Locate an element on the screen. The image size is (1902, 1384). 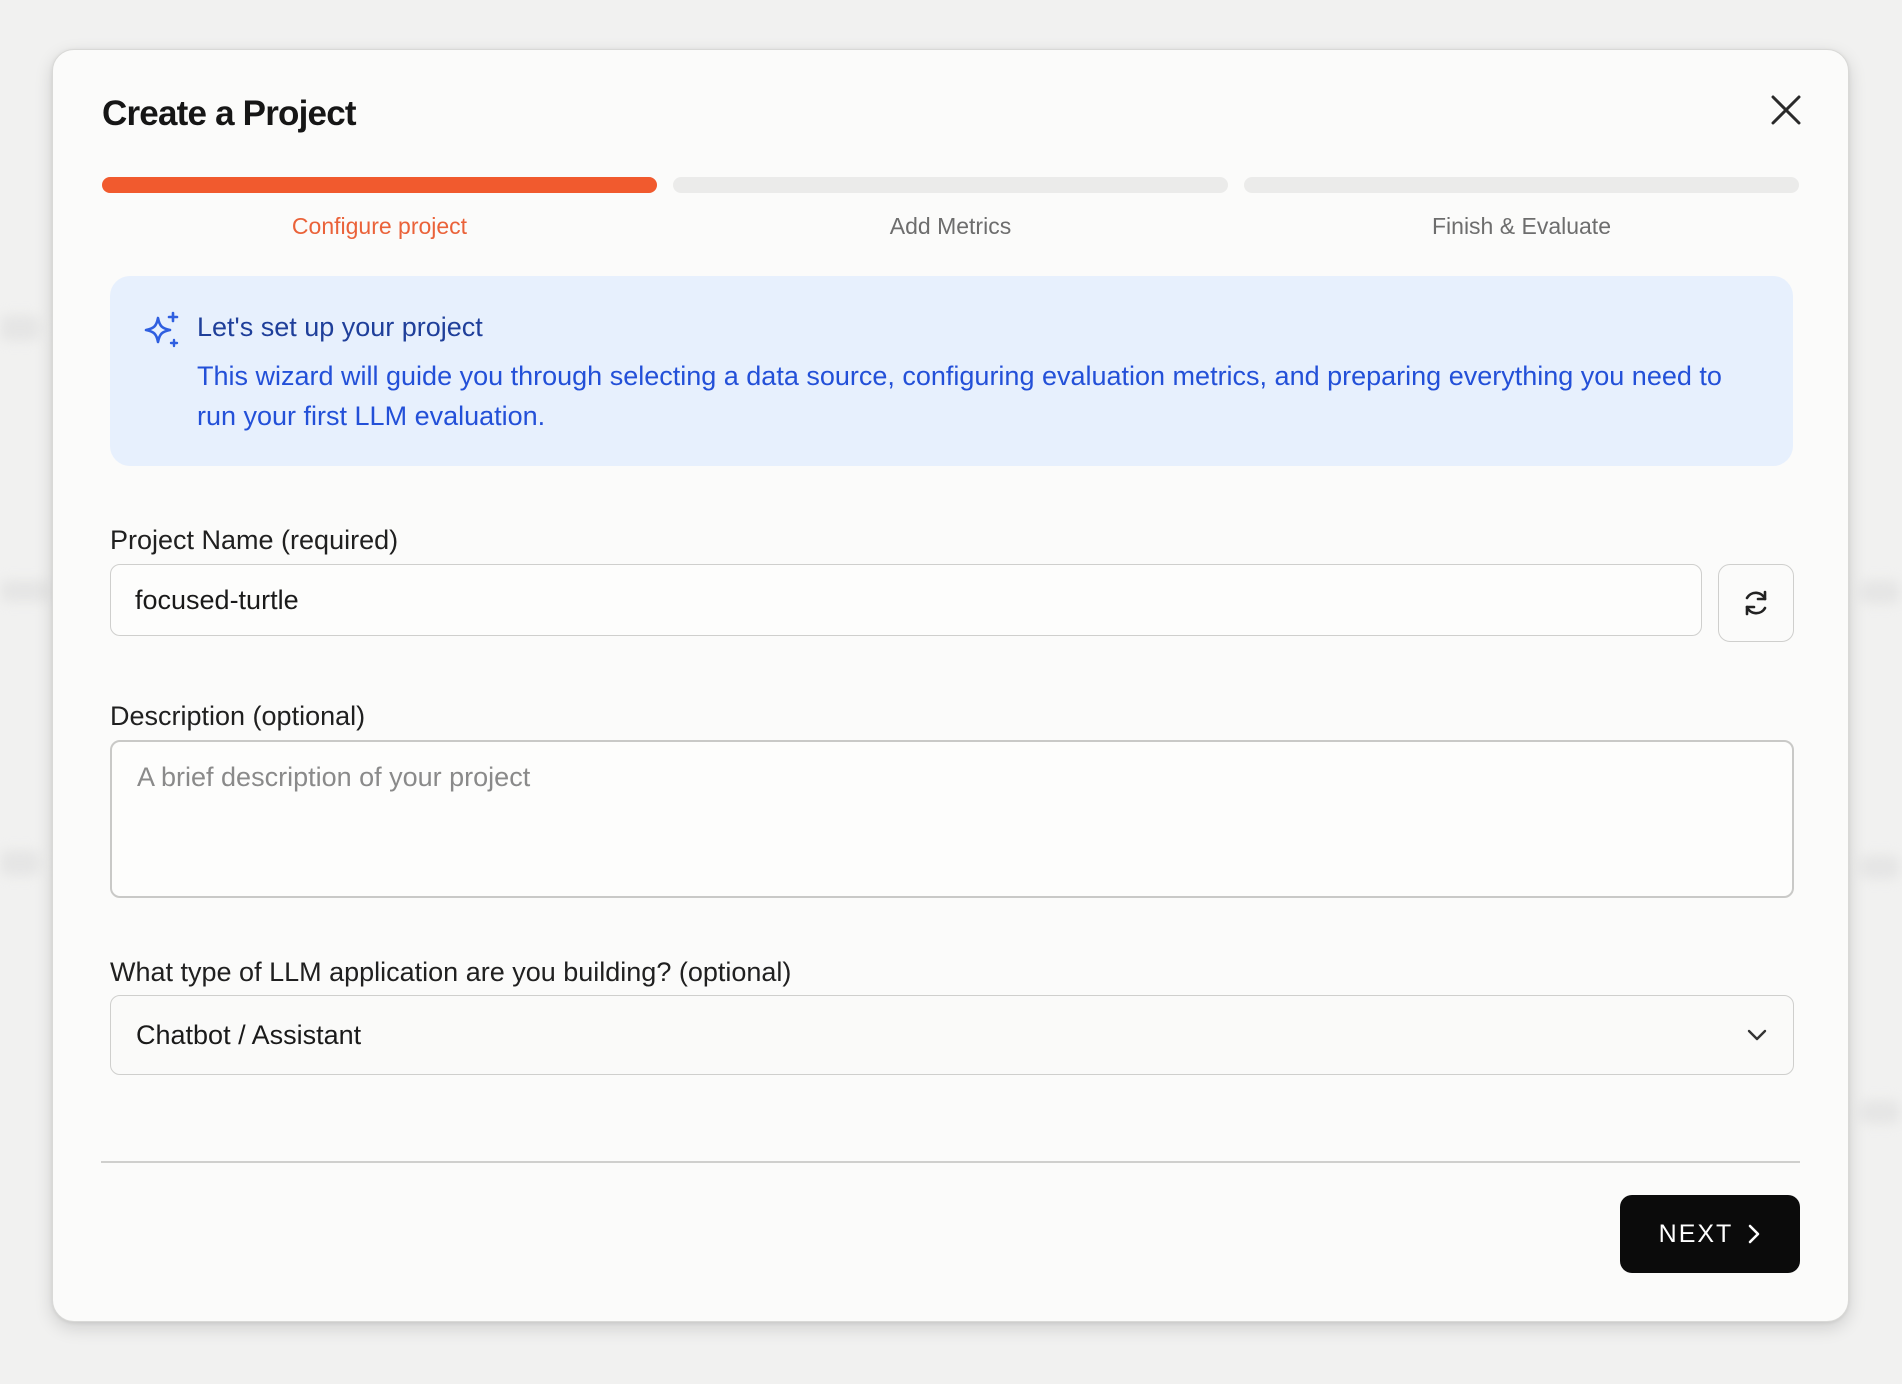
regenerate-name-button is located at coordinates (1756, 603).